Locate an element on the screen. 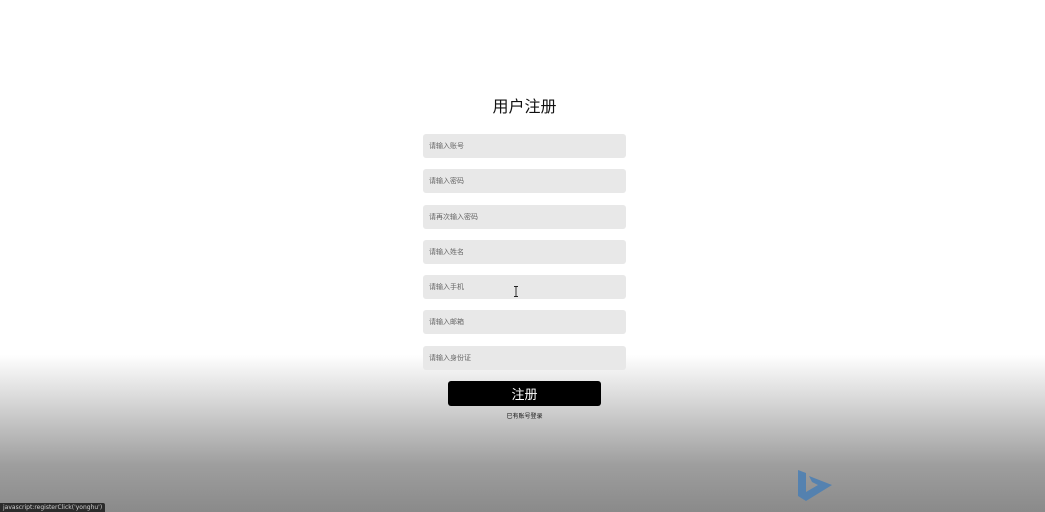  link-status-bar: javascript:registerClick('yonghu') is located at coordinates (53, 507).